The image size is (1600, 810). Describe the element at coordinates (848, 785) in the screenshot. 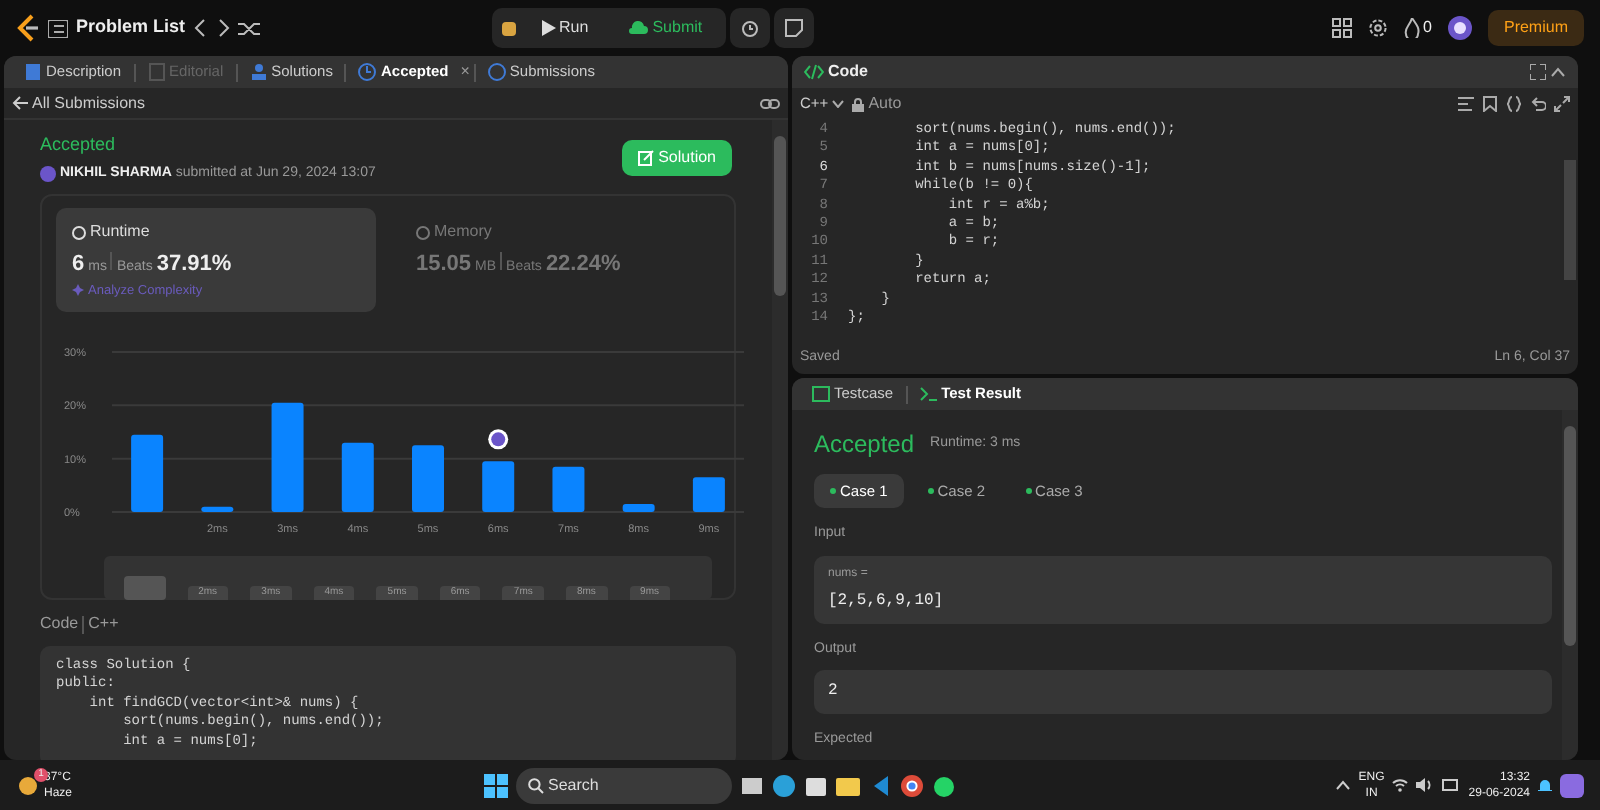

I see `folder-icon` at that location.